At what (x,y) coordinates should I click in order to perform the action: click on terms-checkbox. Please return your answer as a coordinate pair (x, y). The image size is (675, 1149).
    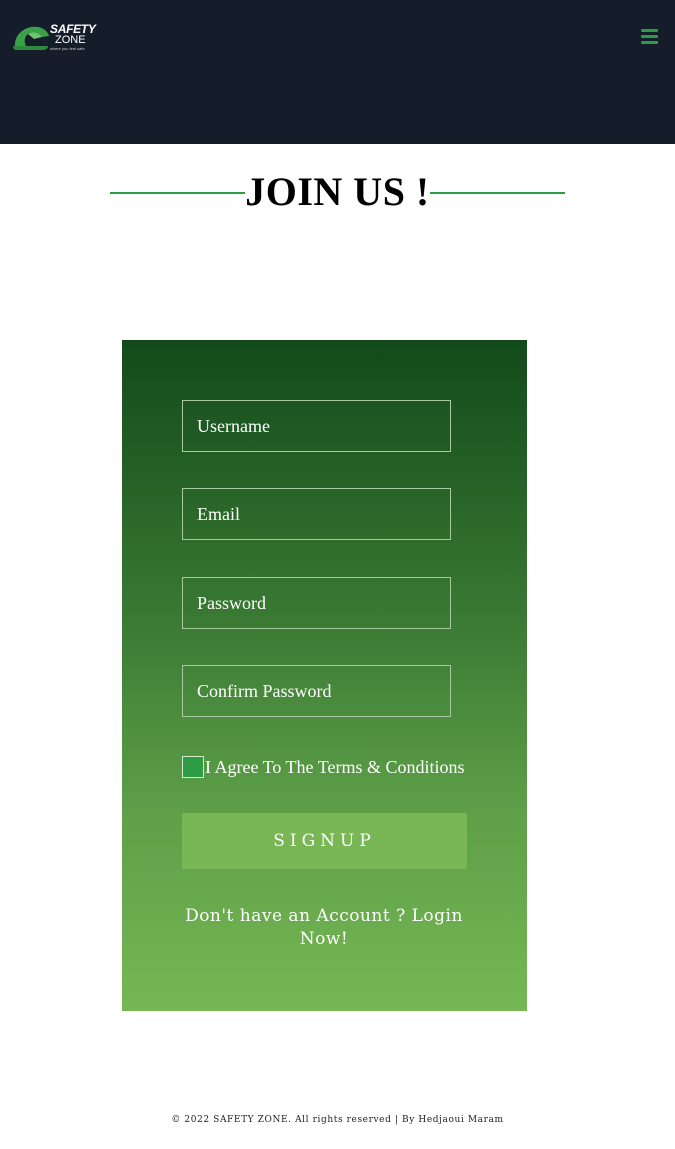
    Looking at the image, I should click on (193, 767).